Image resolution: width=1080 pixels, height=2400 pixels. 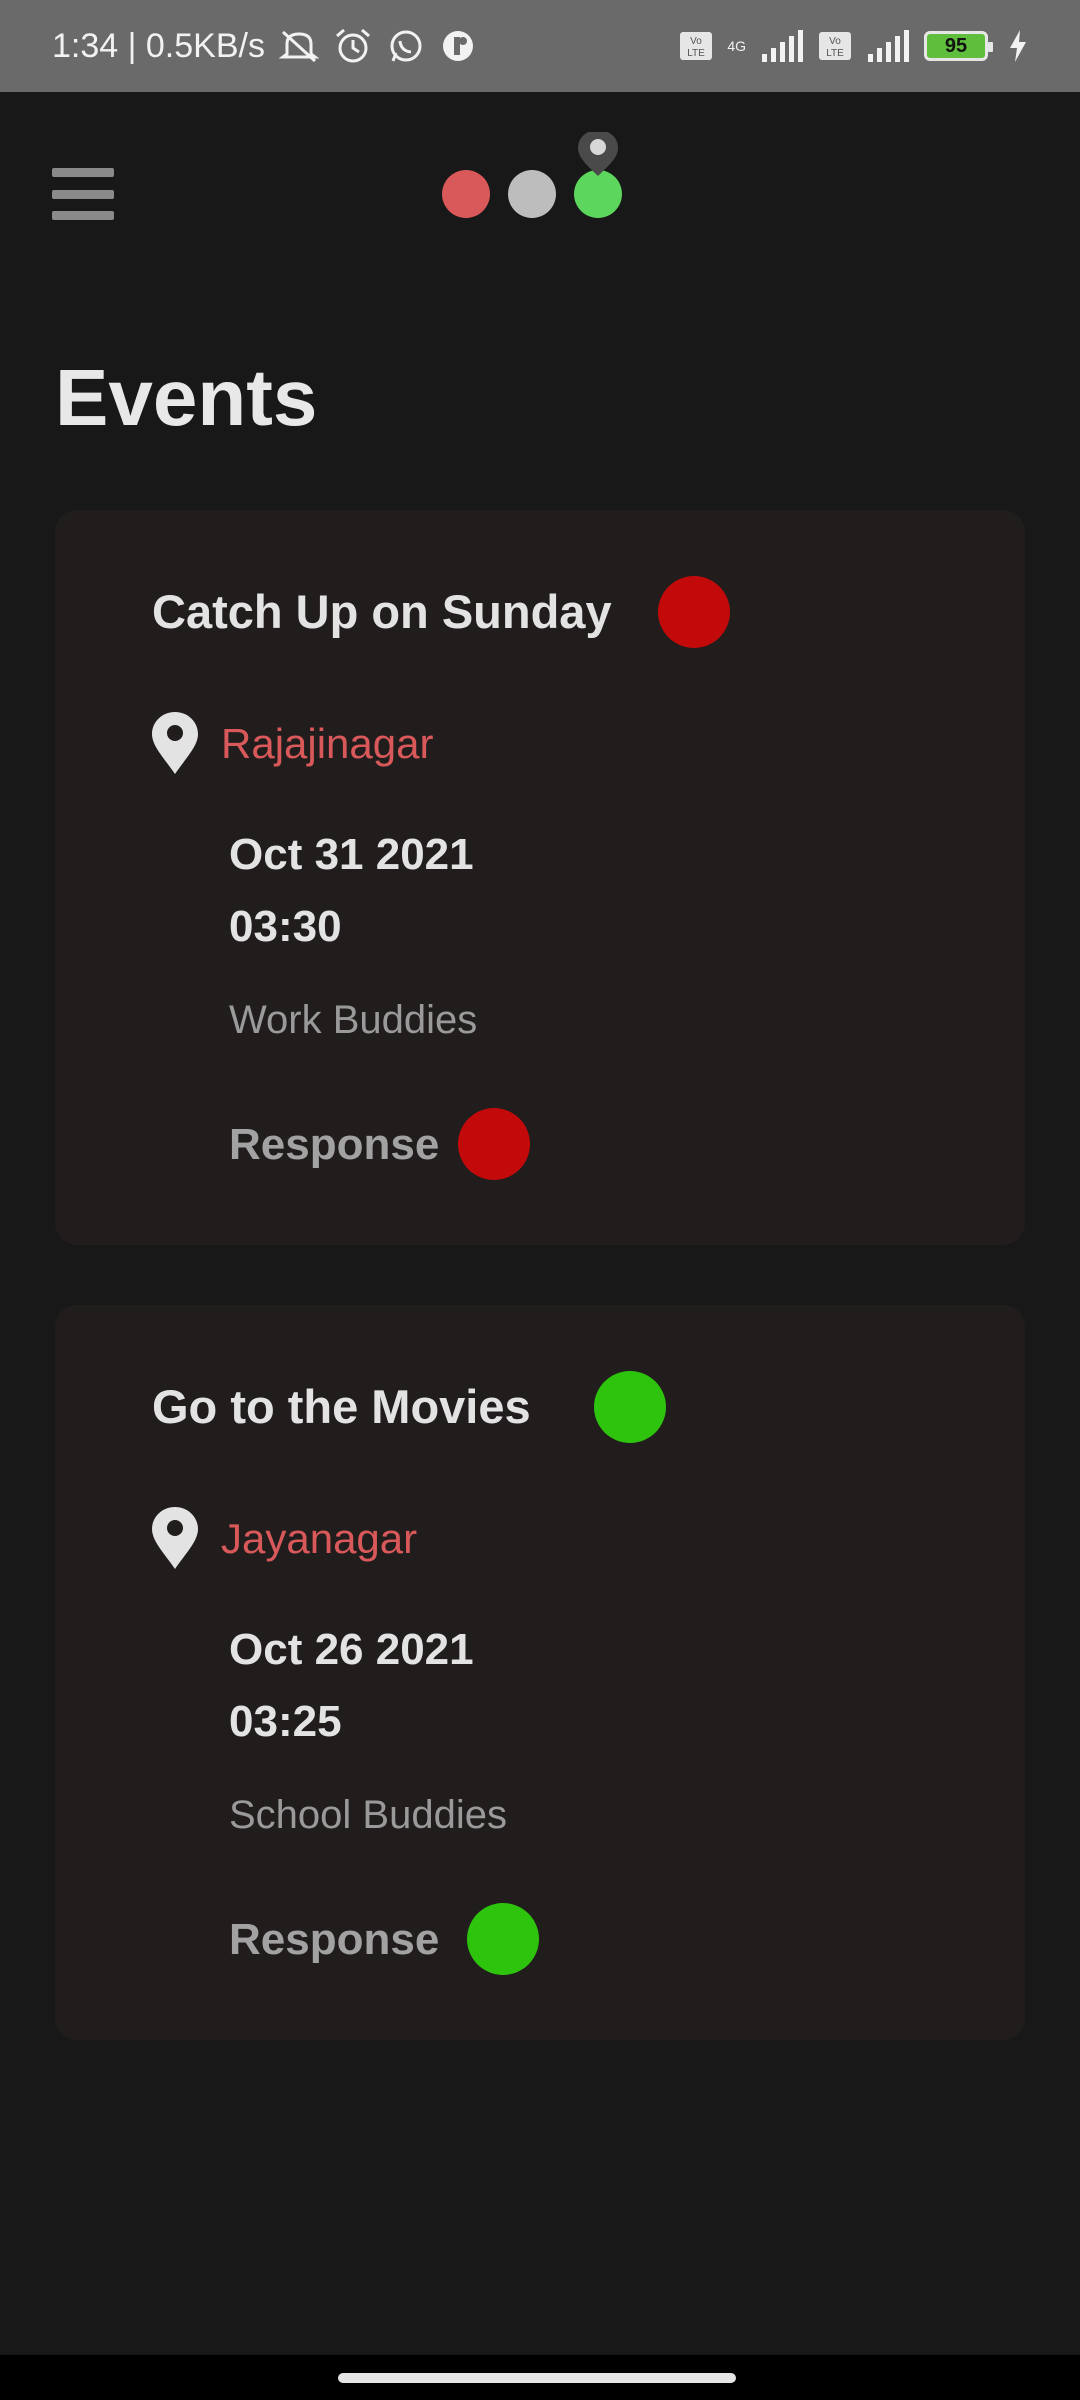 I want to click on app-bar, so click(x=540, y=192).